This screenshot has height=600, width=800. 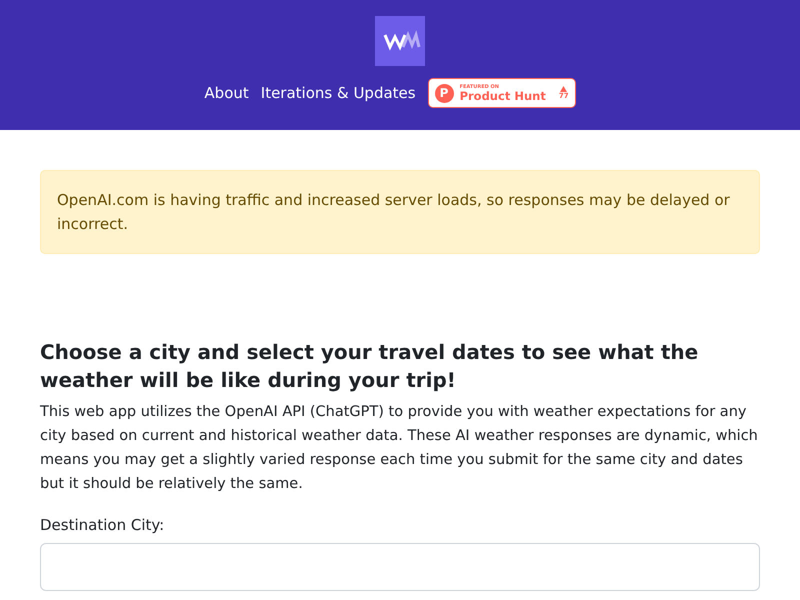 What do you see at coordinates (503, 96) in the screenshot?
I see `badge-title: Product Hunt` at bounding box center [503, 96].